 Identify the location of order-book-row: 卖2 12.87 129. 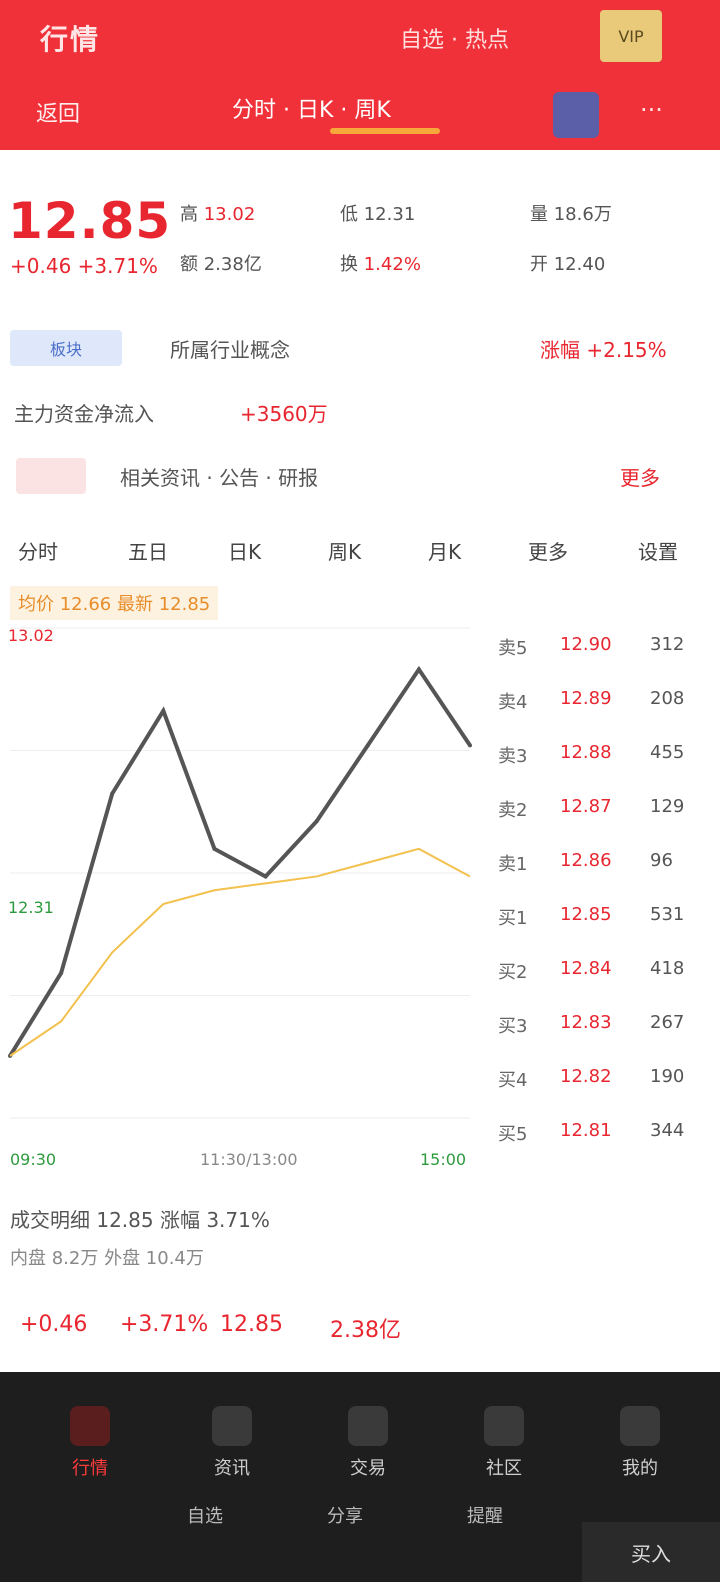
(605, 808).